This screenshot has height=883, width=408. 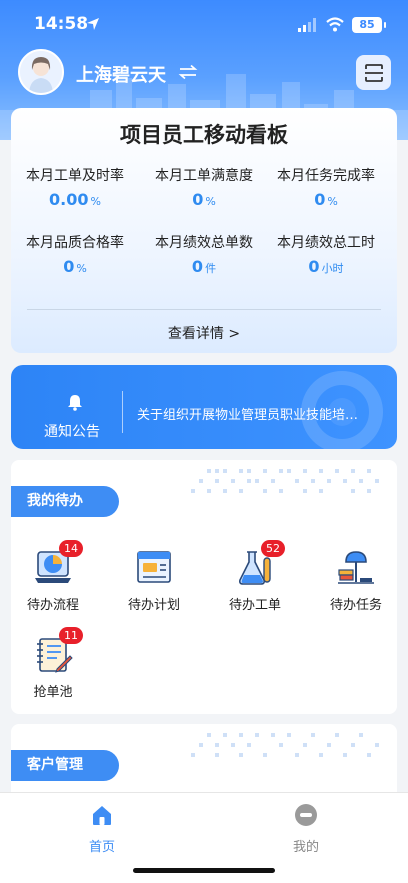 I want to click on tab-label: 首页, so click(x=101, y=847).